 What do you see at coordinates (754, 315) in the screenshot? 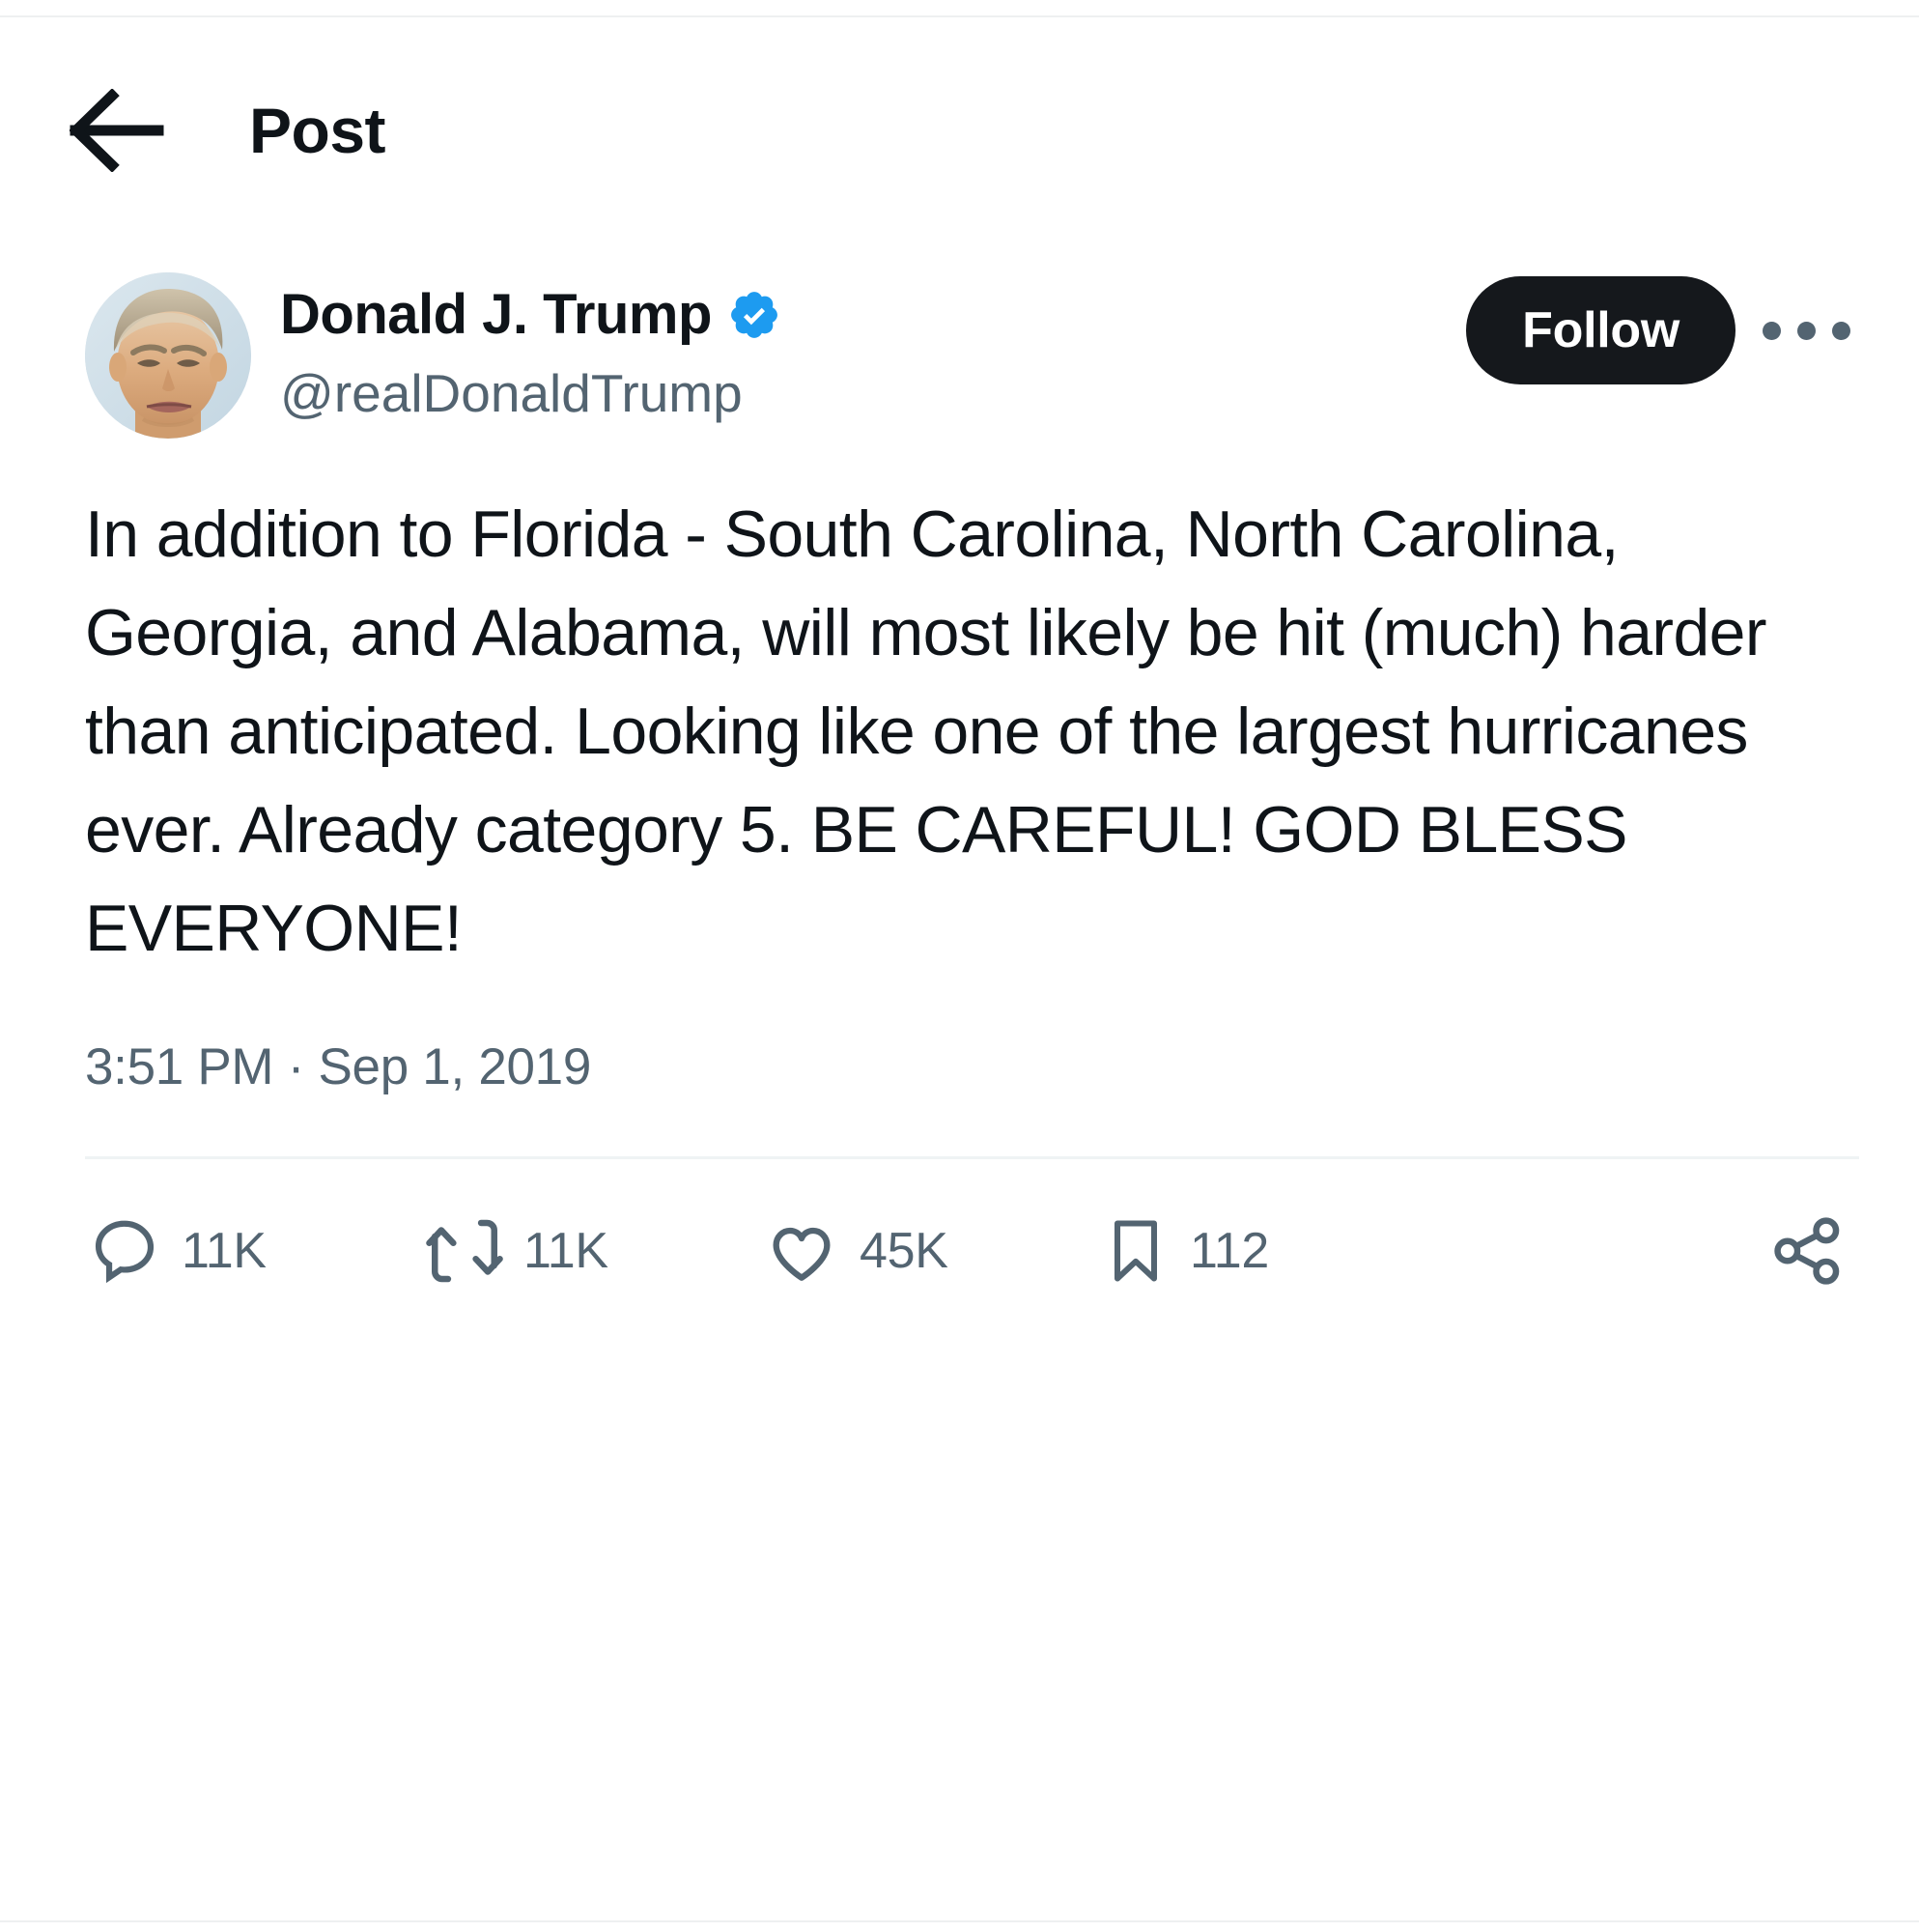
I see `verified-badge-icon` at bounding box center [754, 315].